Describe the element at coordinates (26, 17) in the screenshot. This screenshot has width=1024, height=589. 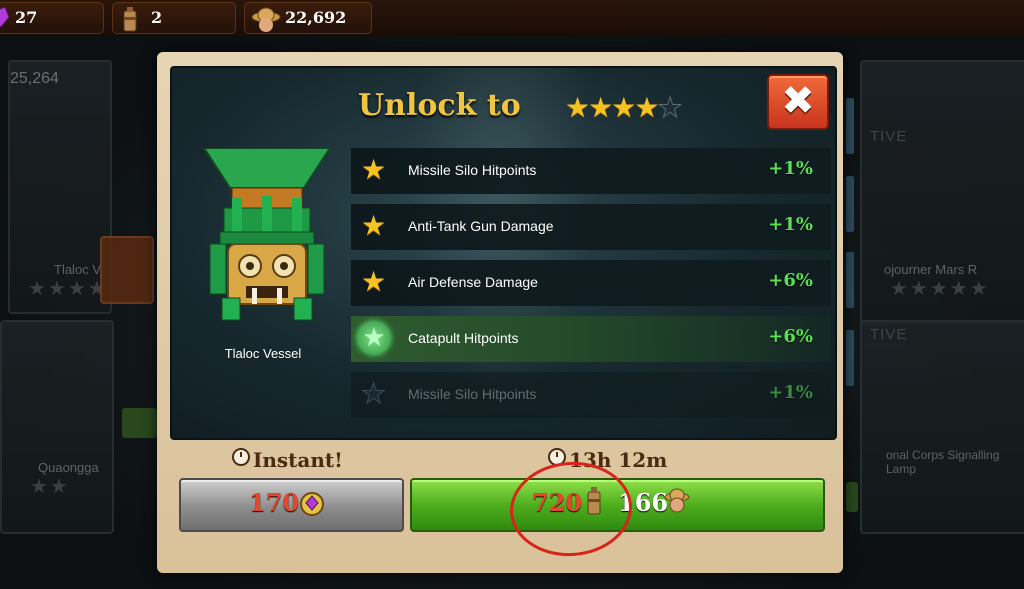
I see `gems-value: 27` at that location.